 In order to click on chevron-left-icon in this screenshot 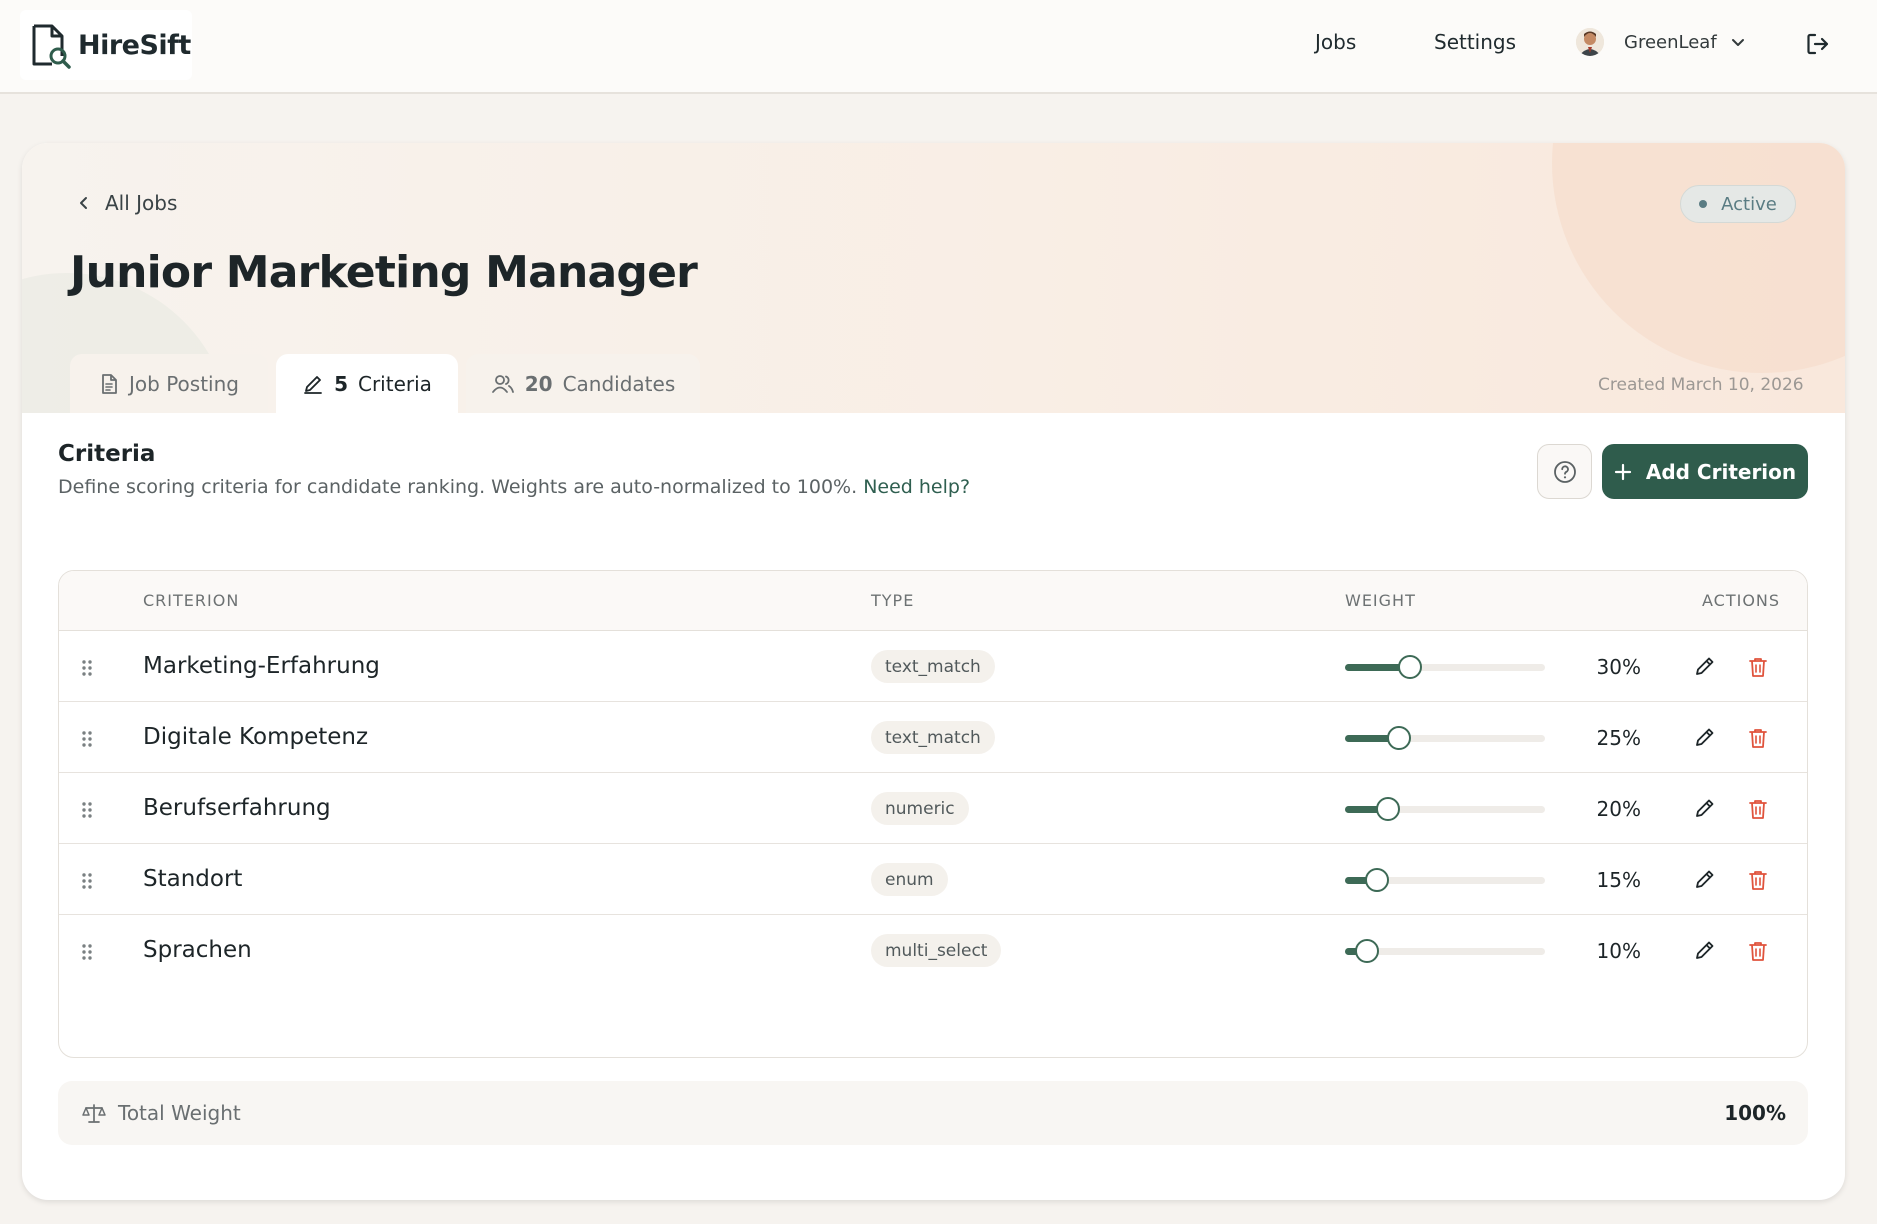, I will do `click(83, 203)`.